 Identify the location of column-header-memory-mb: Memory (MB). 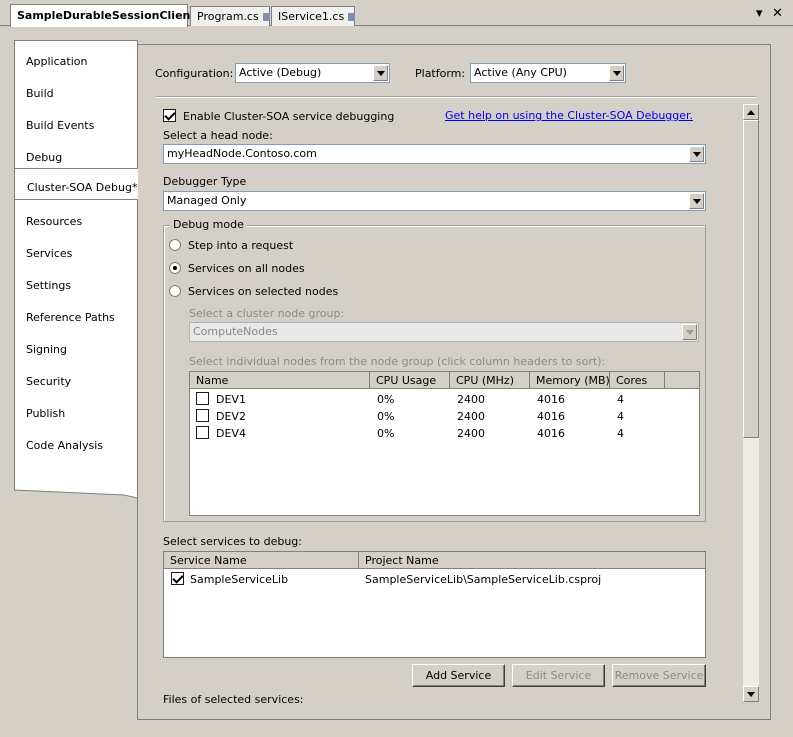
(570, 380).